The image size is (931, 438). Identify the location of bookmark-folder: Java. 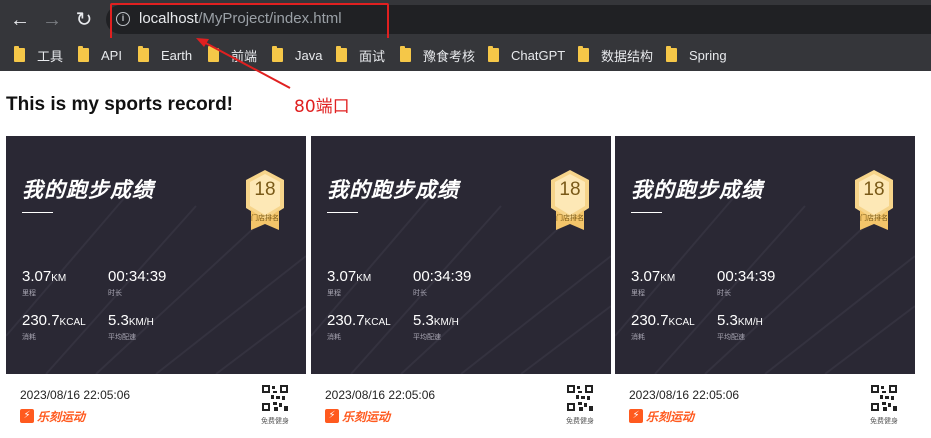
(297, 55).